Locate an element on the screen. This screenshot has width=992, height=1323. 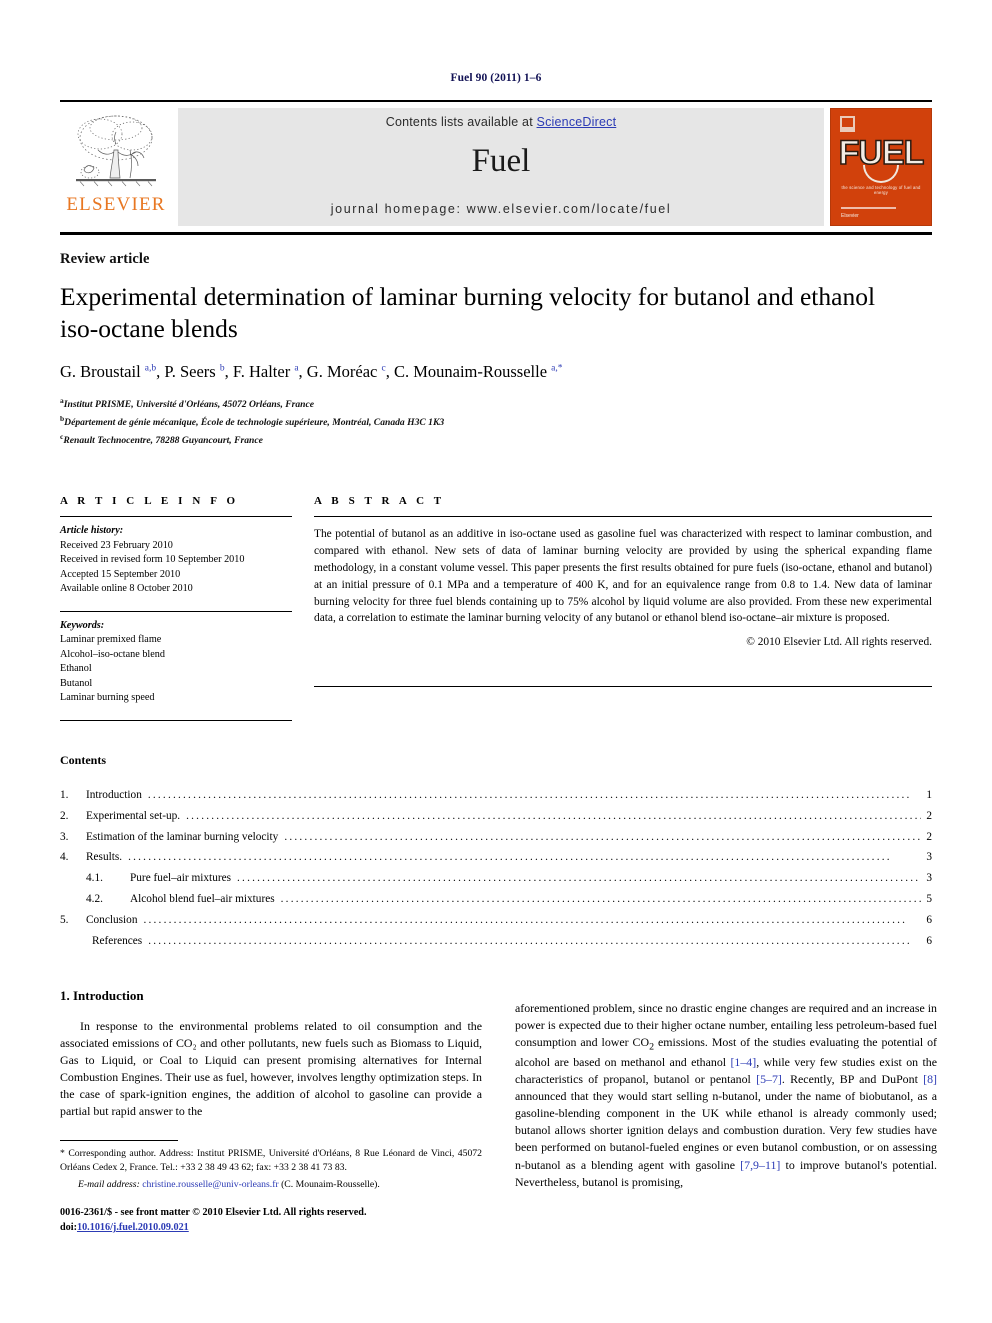
elsevier-wordmark: ELSEVIER is located at coordinates (116, 204).